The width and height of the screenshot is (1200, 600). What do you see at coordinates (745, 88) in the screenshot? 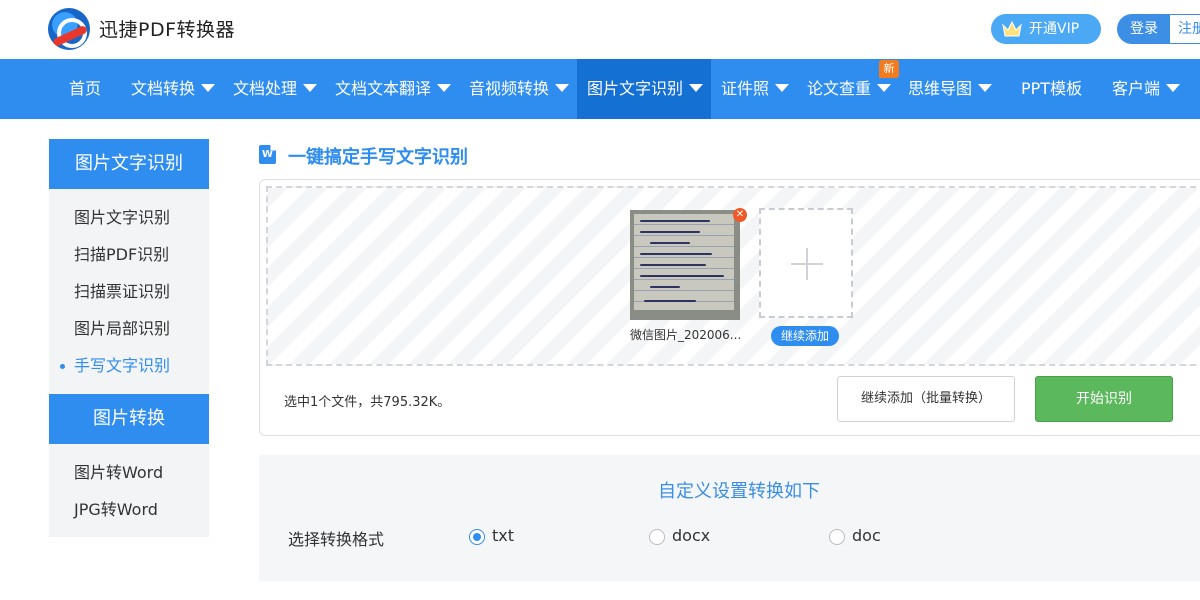
I see `nav-label: 证件照` at bounding box center [745, 88].